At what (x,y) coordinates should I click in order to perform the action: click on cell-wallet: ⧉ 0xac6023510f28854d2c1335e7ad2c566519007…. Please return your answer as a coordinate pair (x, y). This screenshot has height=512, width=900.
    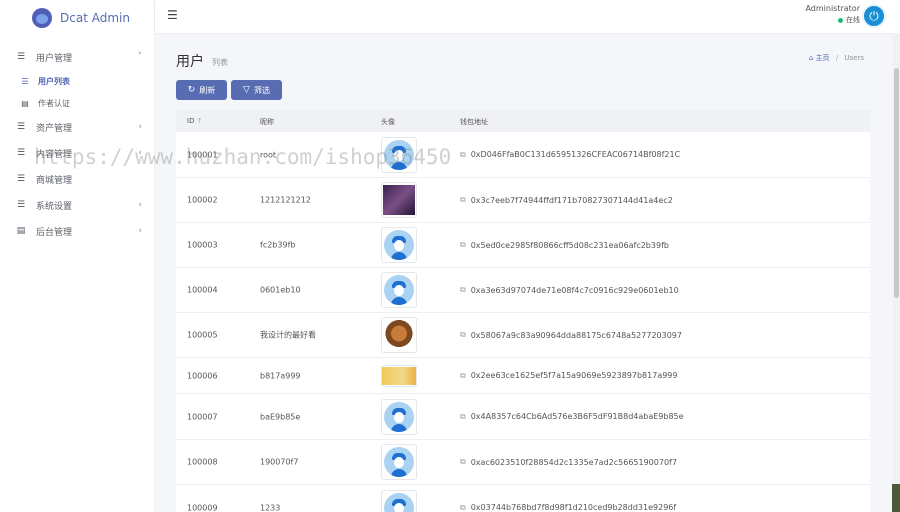
    Looking at the image, I should click on (568, 462).